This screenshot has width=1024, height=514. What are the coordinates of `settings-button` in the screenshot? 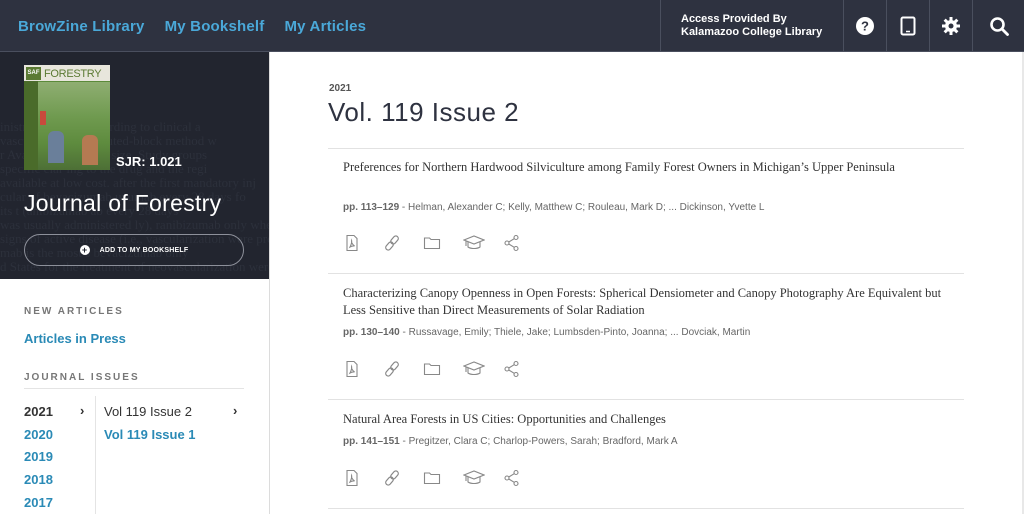 It's located at (951, 26).